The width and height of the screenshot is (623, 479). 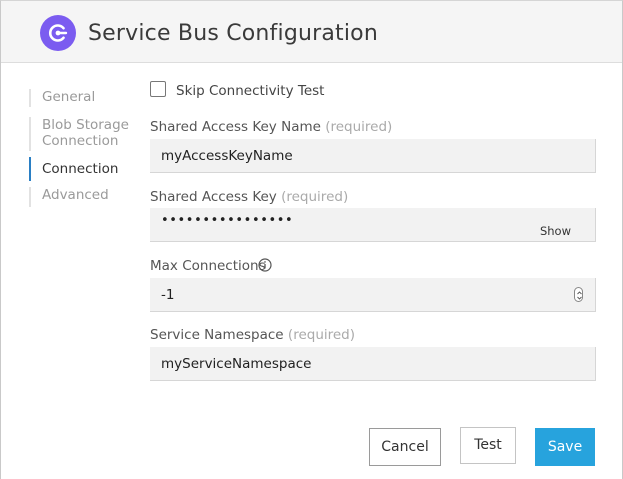 What do you see at coordinates (233, 33) in the screenshot?
I see `page-title: Service Bus Configuration` at bounding box center [233, 33].